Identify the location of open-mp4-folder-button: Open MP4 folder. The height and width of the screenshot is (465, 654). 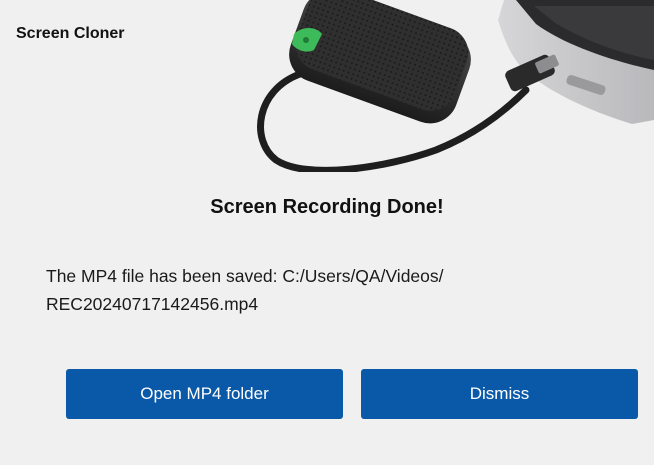
(204, 394).